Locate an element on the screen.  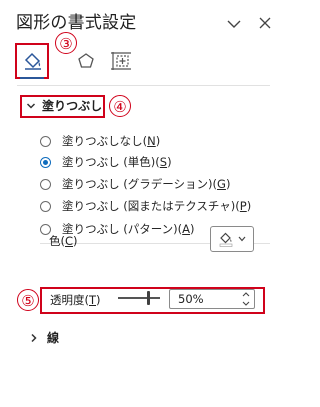
tab-fill-and-line is located at coordinates (32, 61).